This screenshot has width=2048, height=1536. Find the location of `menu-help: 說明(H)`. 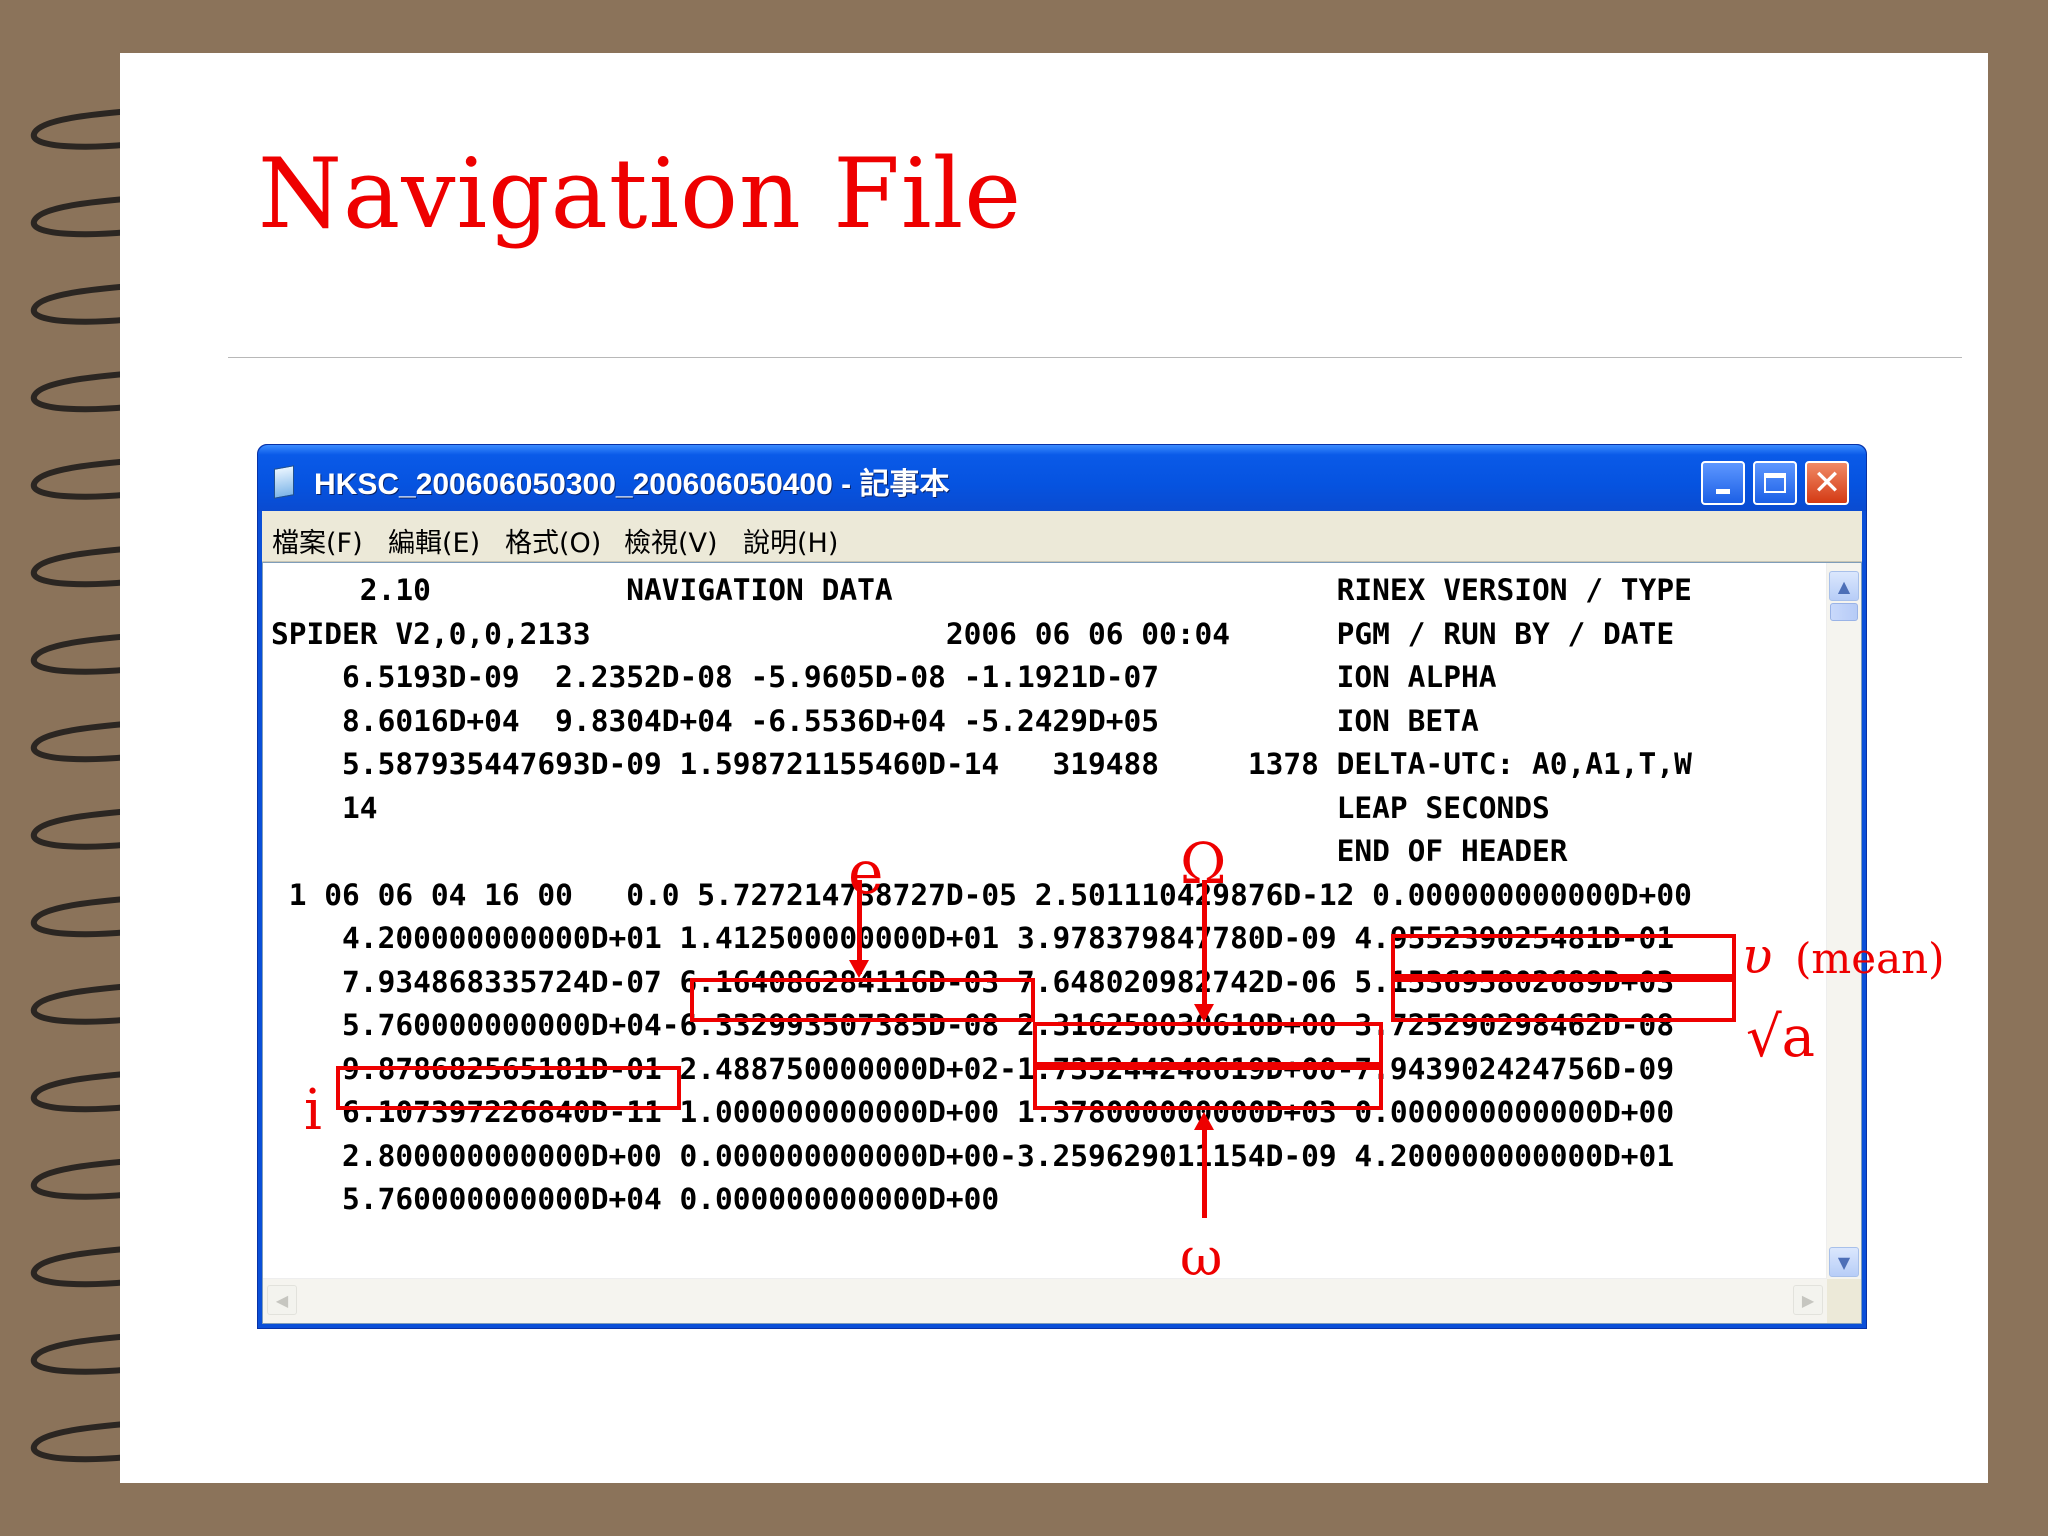

menu-help: 說明(H) is located at coordinates (790, 540).